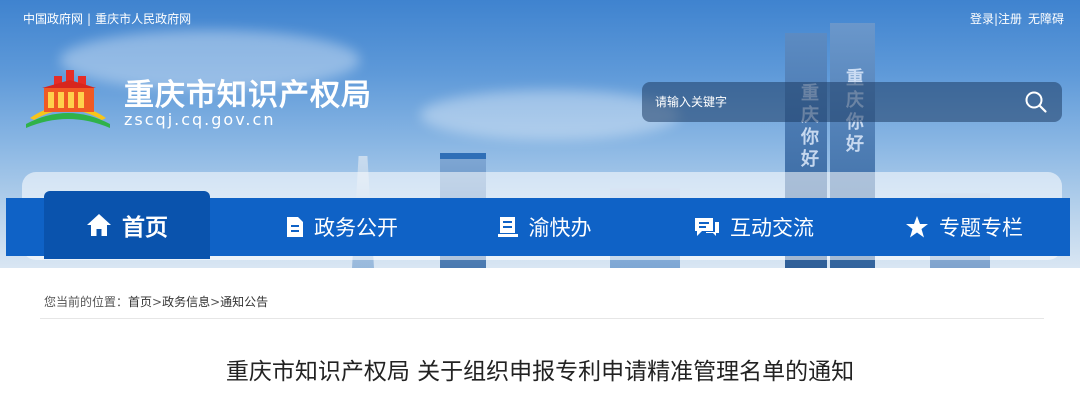  I want to click on nav-label: 政务公开, so click(356, 228).